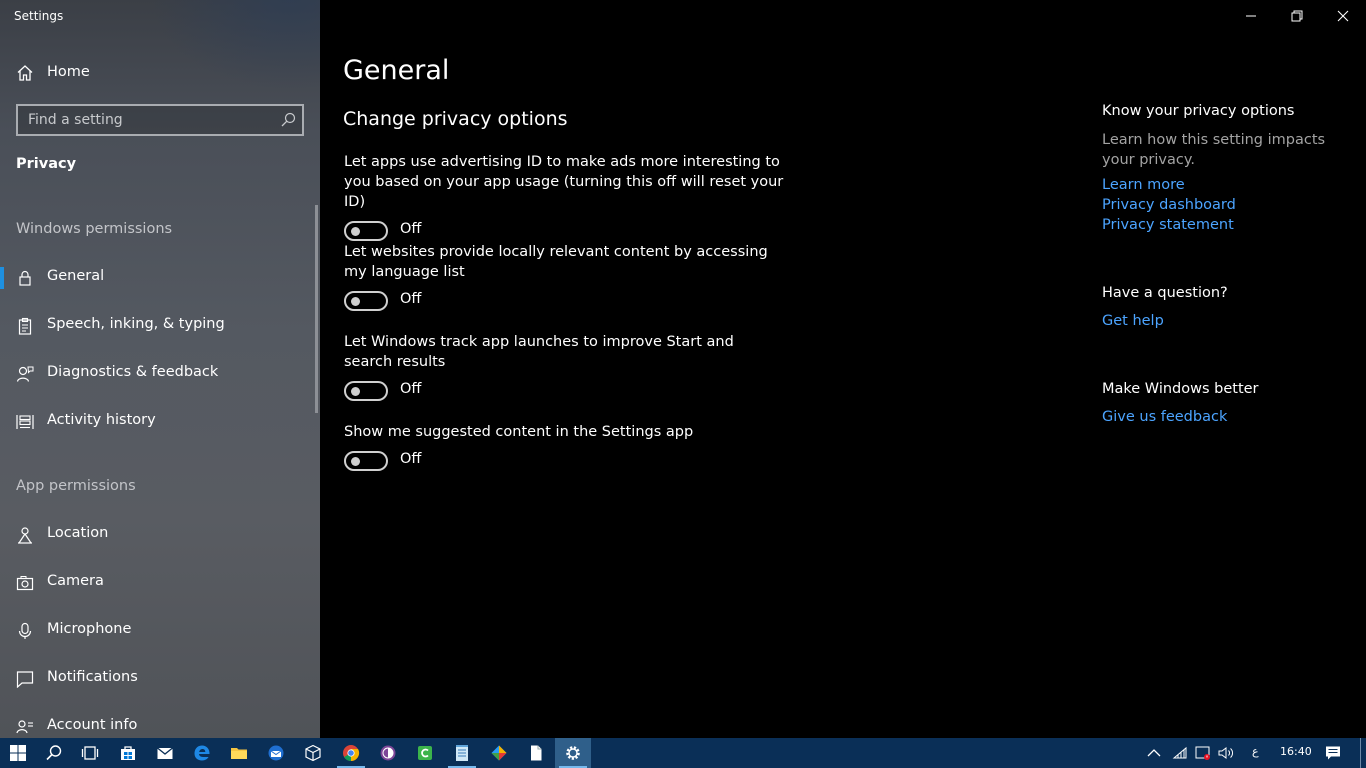 The image size is (1366, 768). Describe the element at coordinates (101, 420) in the screenshot. I see `sidebar-item-label: Activity history` at that location.